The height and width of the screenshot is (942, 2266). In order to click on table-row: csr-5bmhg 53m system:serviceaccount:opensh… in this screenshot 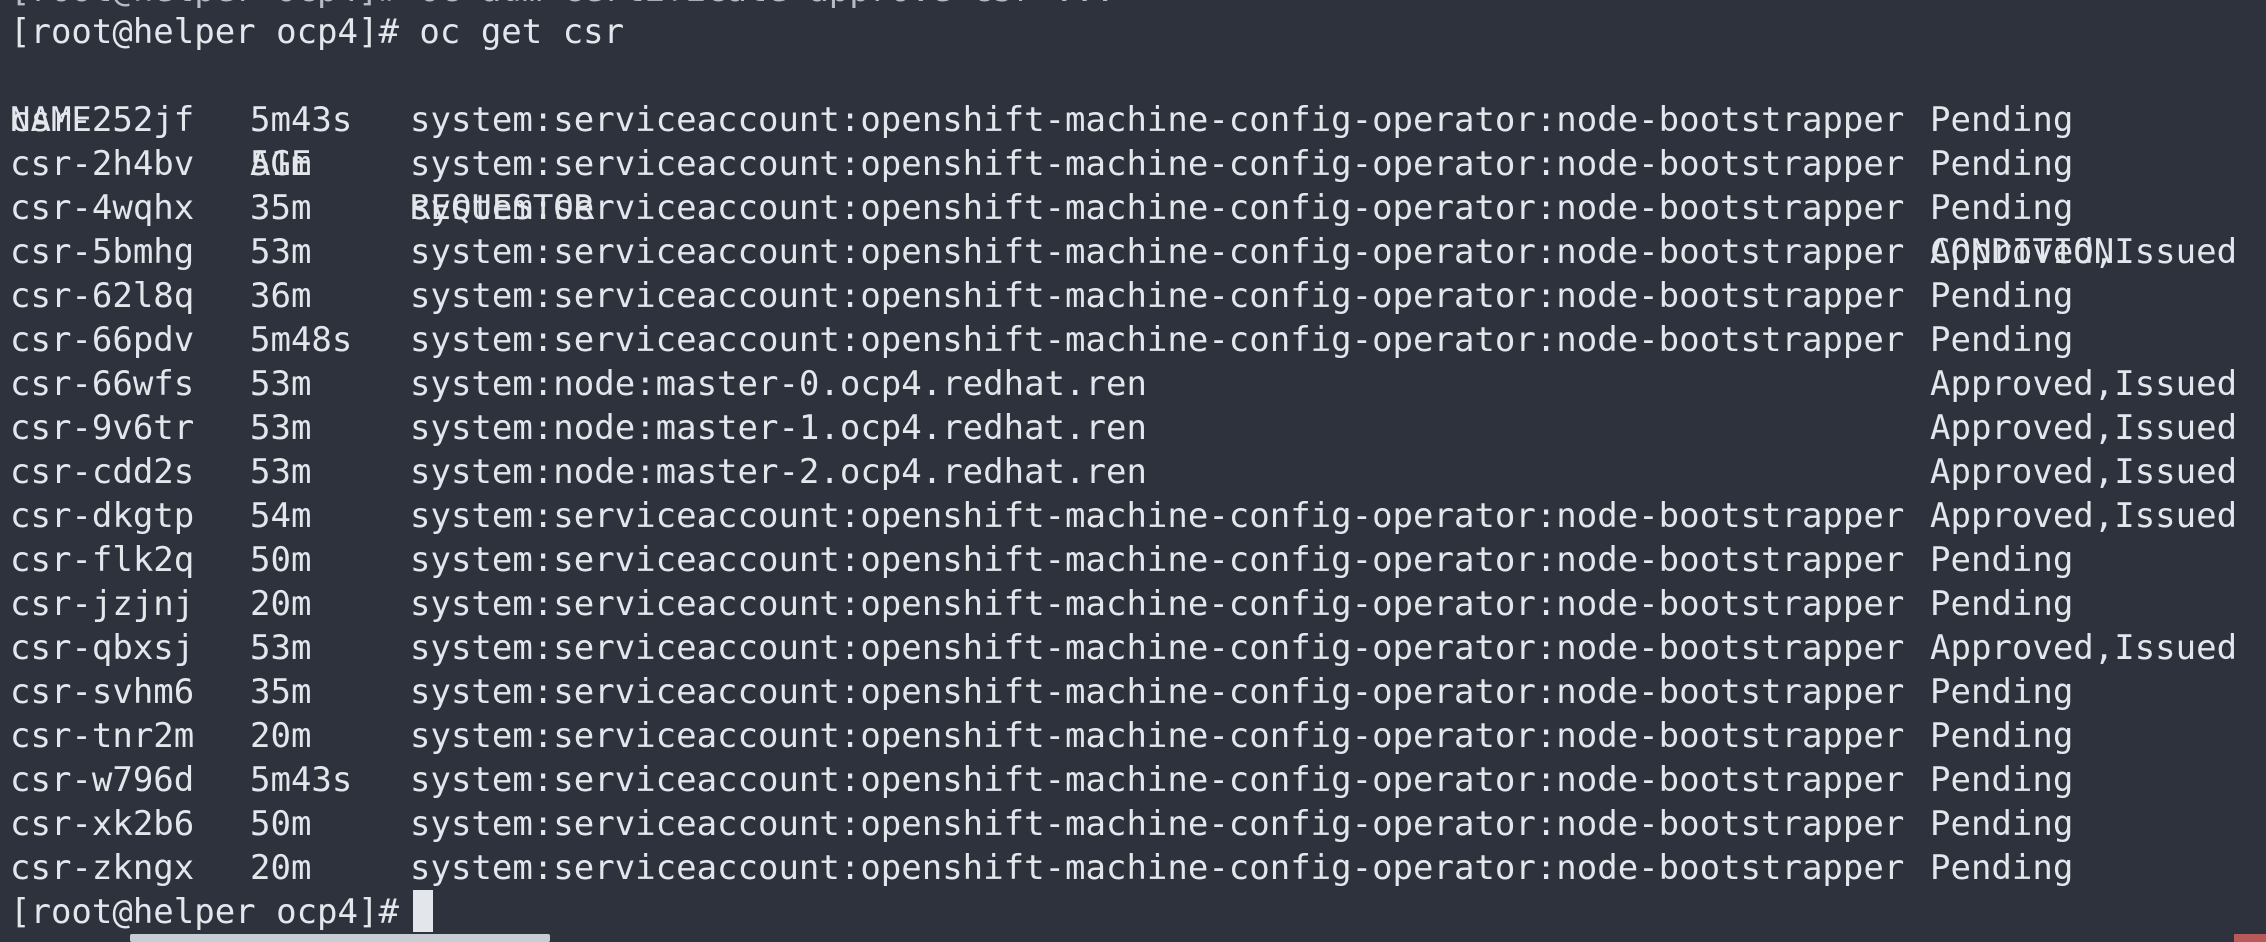, I will do `click(1138, 252)`.